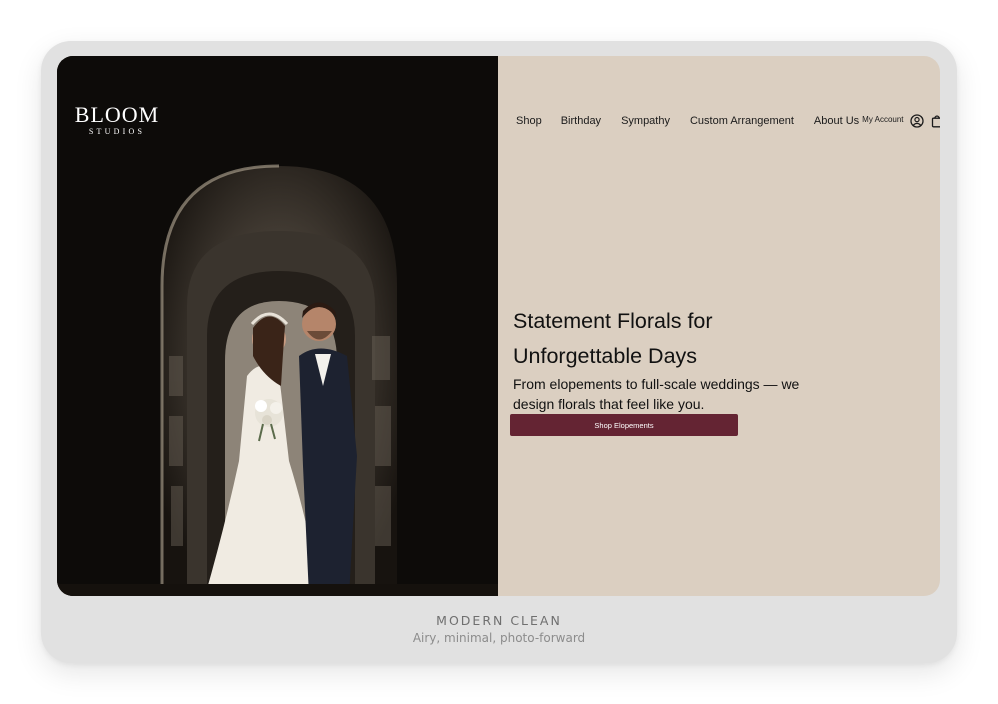 Image resolution: width=998 pixels, height=704 pixels. What do you see at coordinates (117, 114) in the screenshot?
I see `brand-name: BLOOM` at bounding box center [117, 114].